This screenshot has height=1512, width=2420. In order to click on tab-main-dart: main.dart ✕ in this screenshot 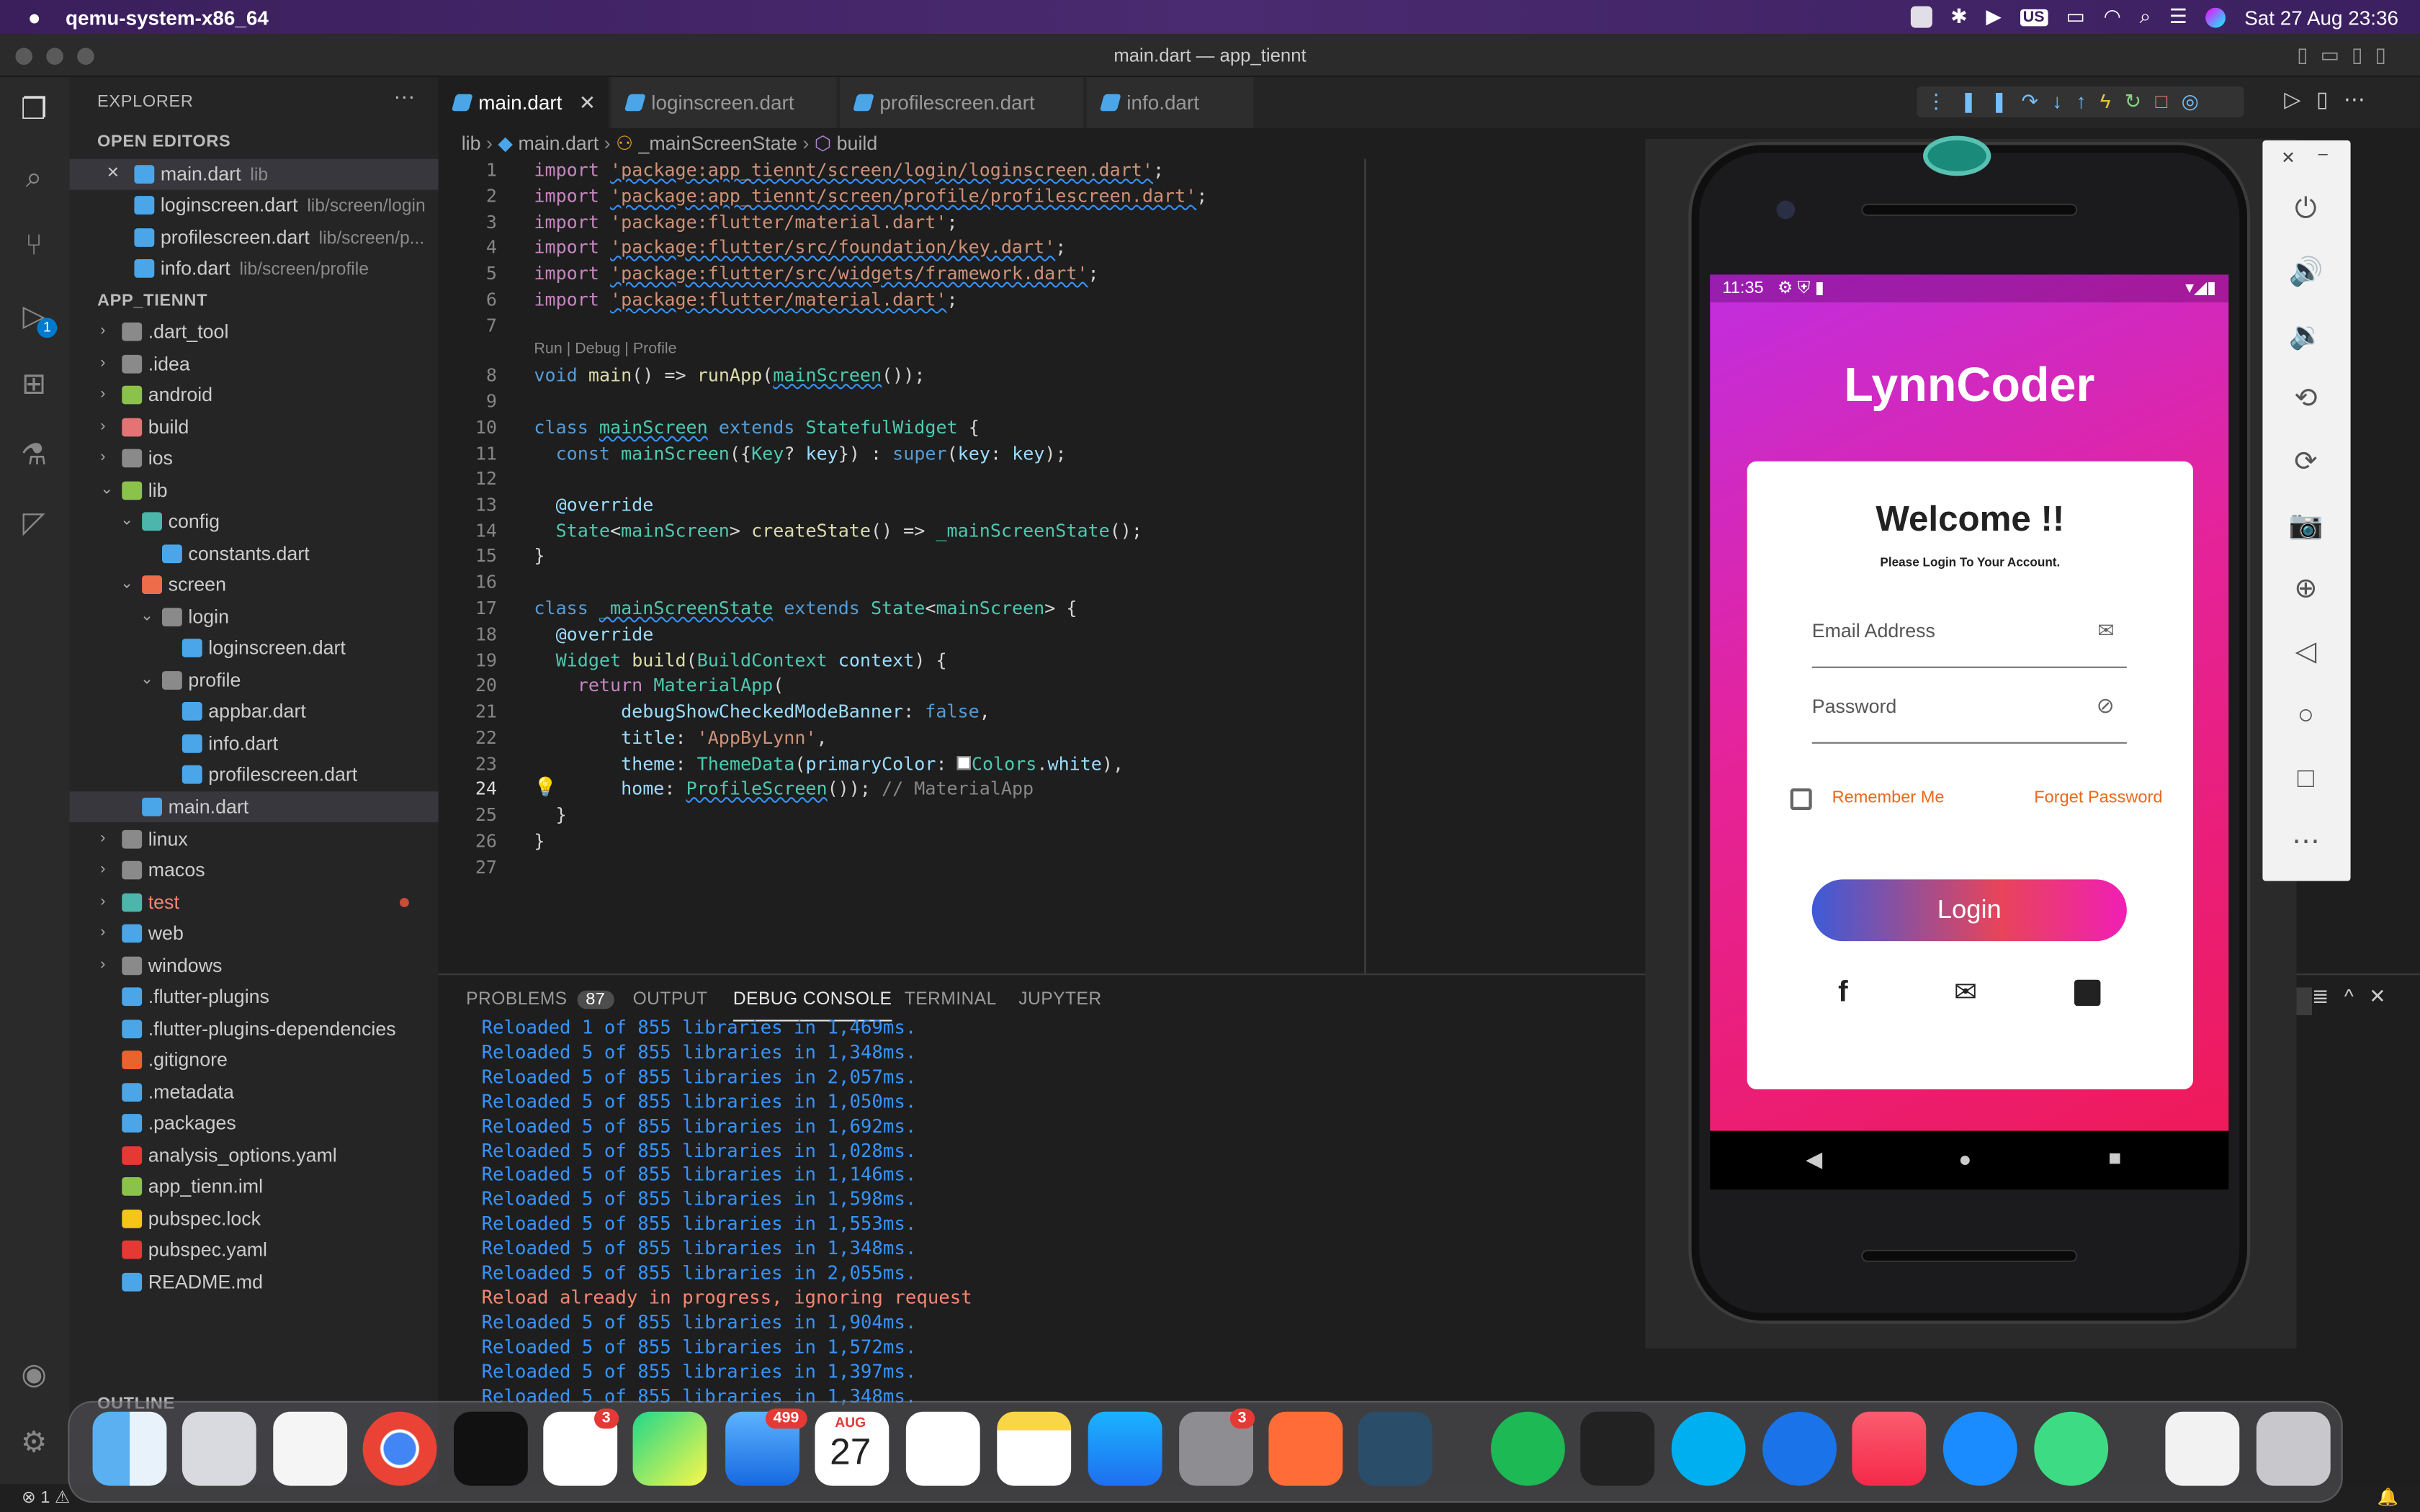, I will do `click(523, 102)`.